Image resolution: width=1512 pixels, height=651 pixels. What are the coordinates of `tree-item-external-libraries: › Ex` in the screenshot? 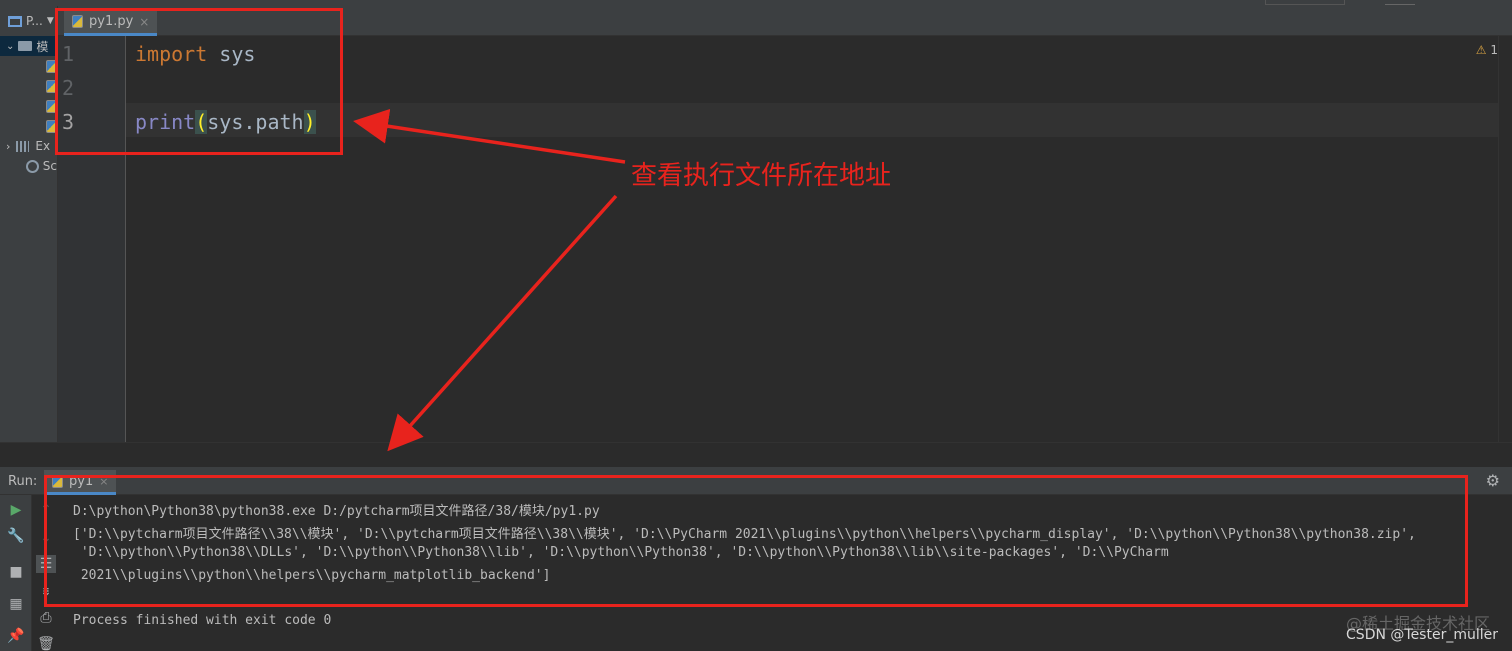 It's located at (28, 146).